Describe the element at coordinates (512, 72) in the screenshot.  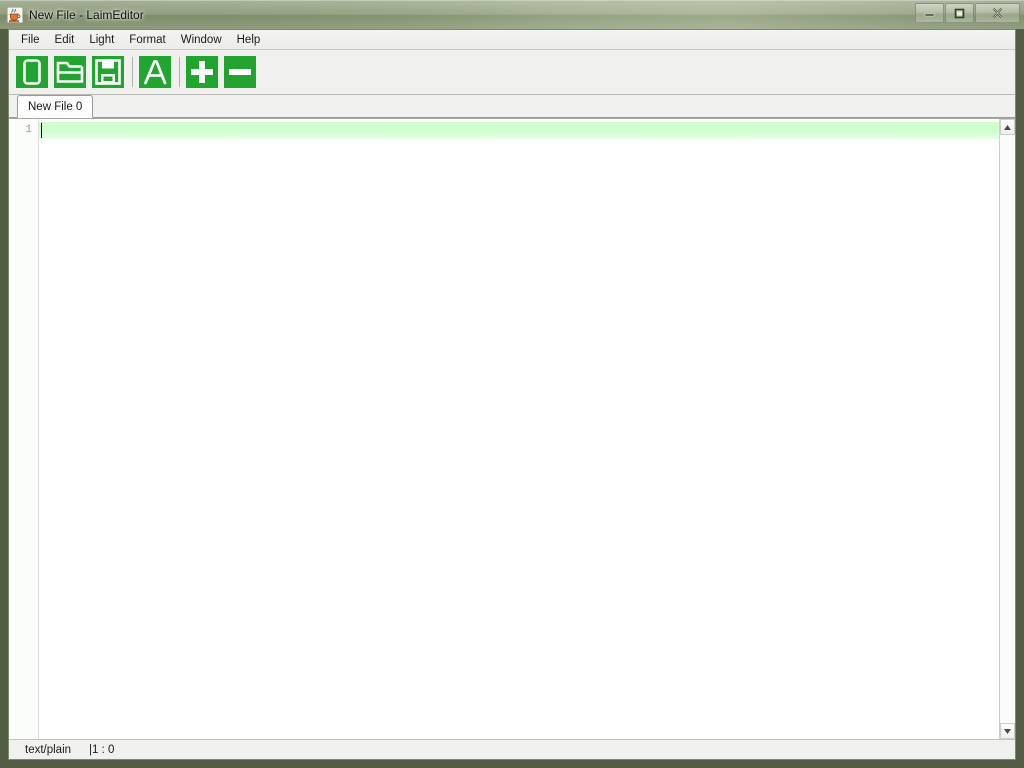
I see `toolbar` at that location.